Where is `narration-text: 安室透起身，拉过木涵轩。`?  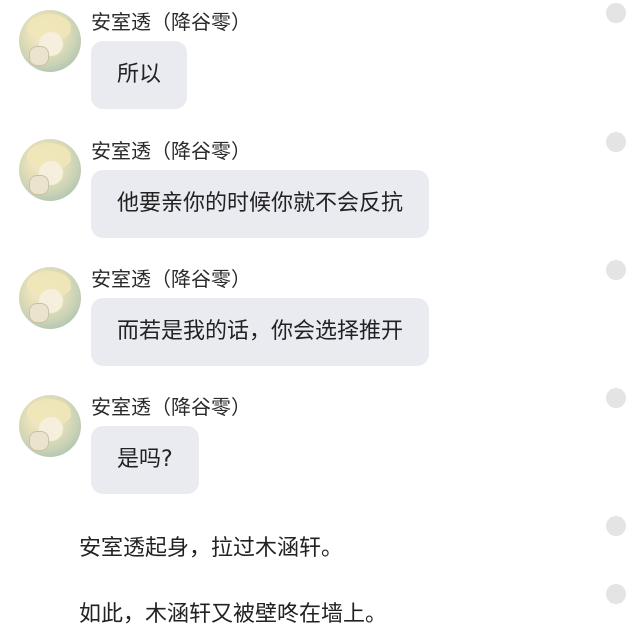
narration-text: 安室透起身，拉过木涵轩。 is located at coordinates (211, 546).